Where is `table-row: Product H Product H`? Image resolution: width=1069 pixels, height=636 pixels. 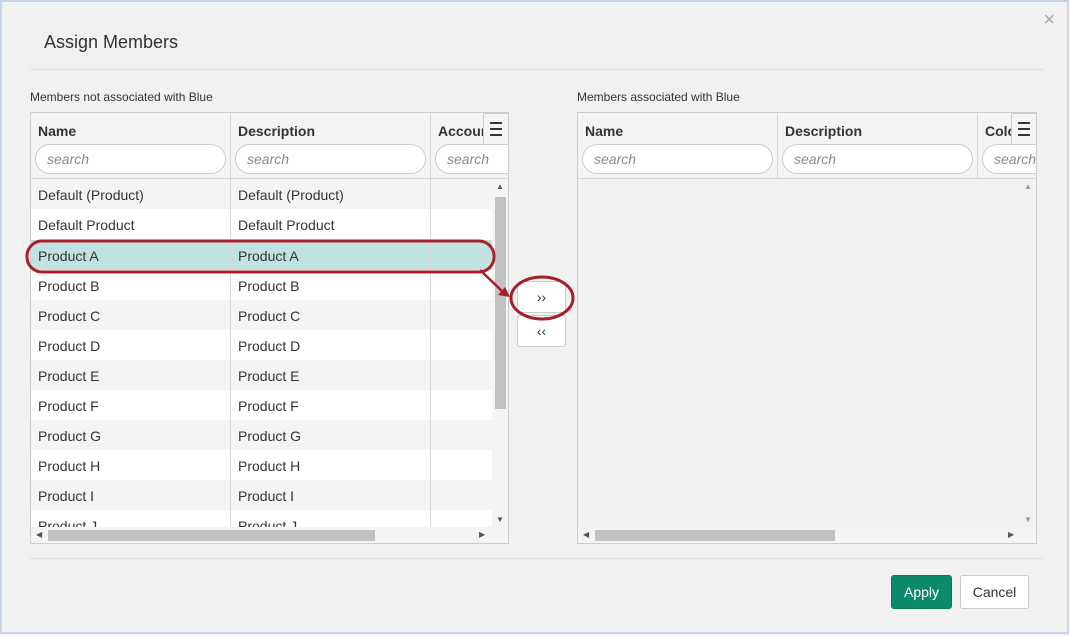 table-row: Product H Product H is located at coordinates (261, 465).